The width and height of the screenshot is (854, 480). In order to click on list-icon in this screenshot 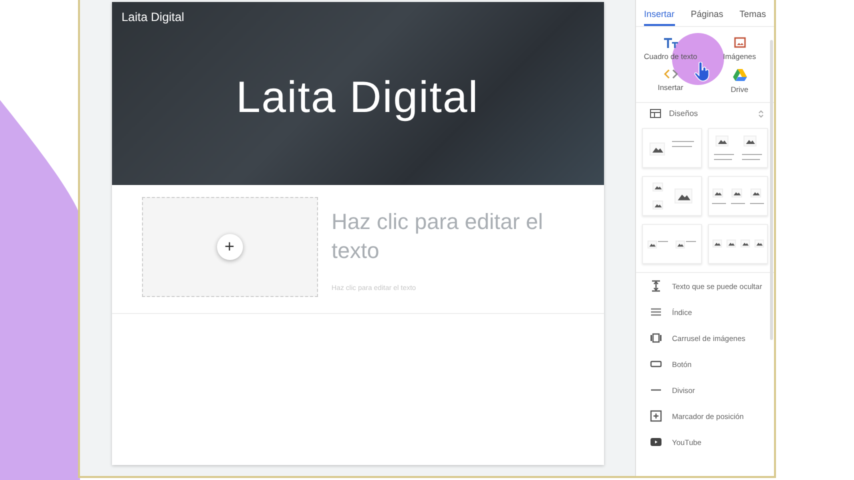, I will do `click(656, 312)`.